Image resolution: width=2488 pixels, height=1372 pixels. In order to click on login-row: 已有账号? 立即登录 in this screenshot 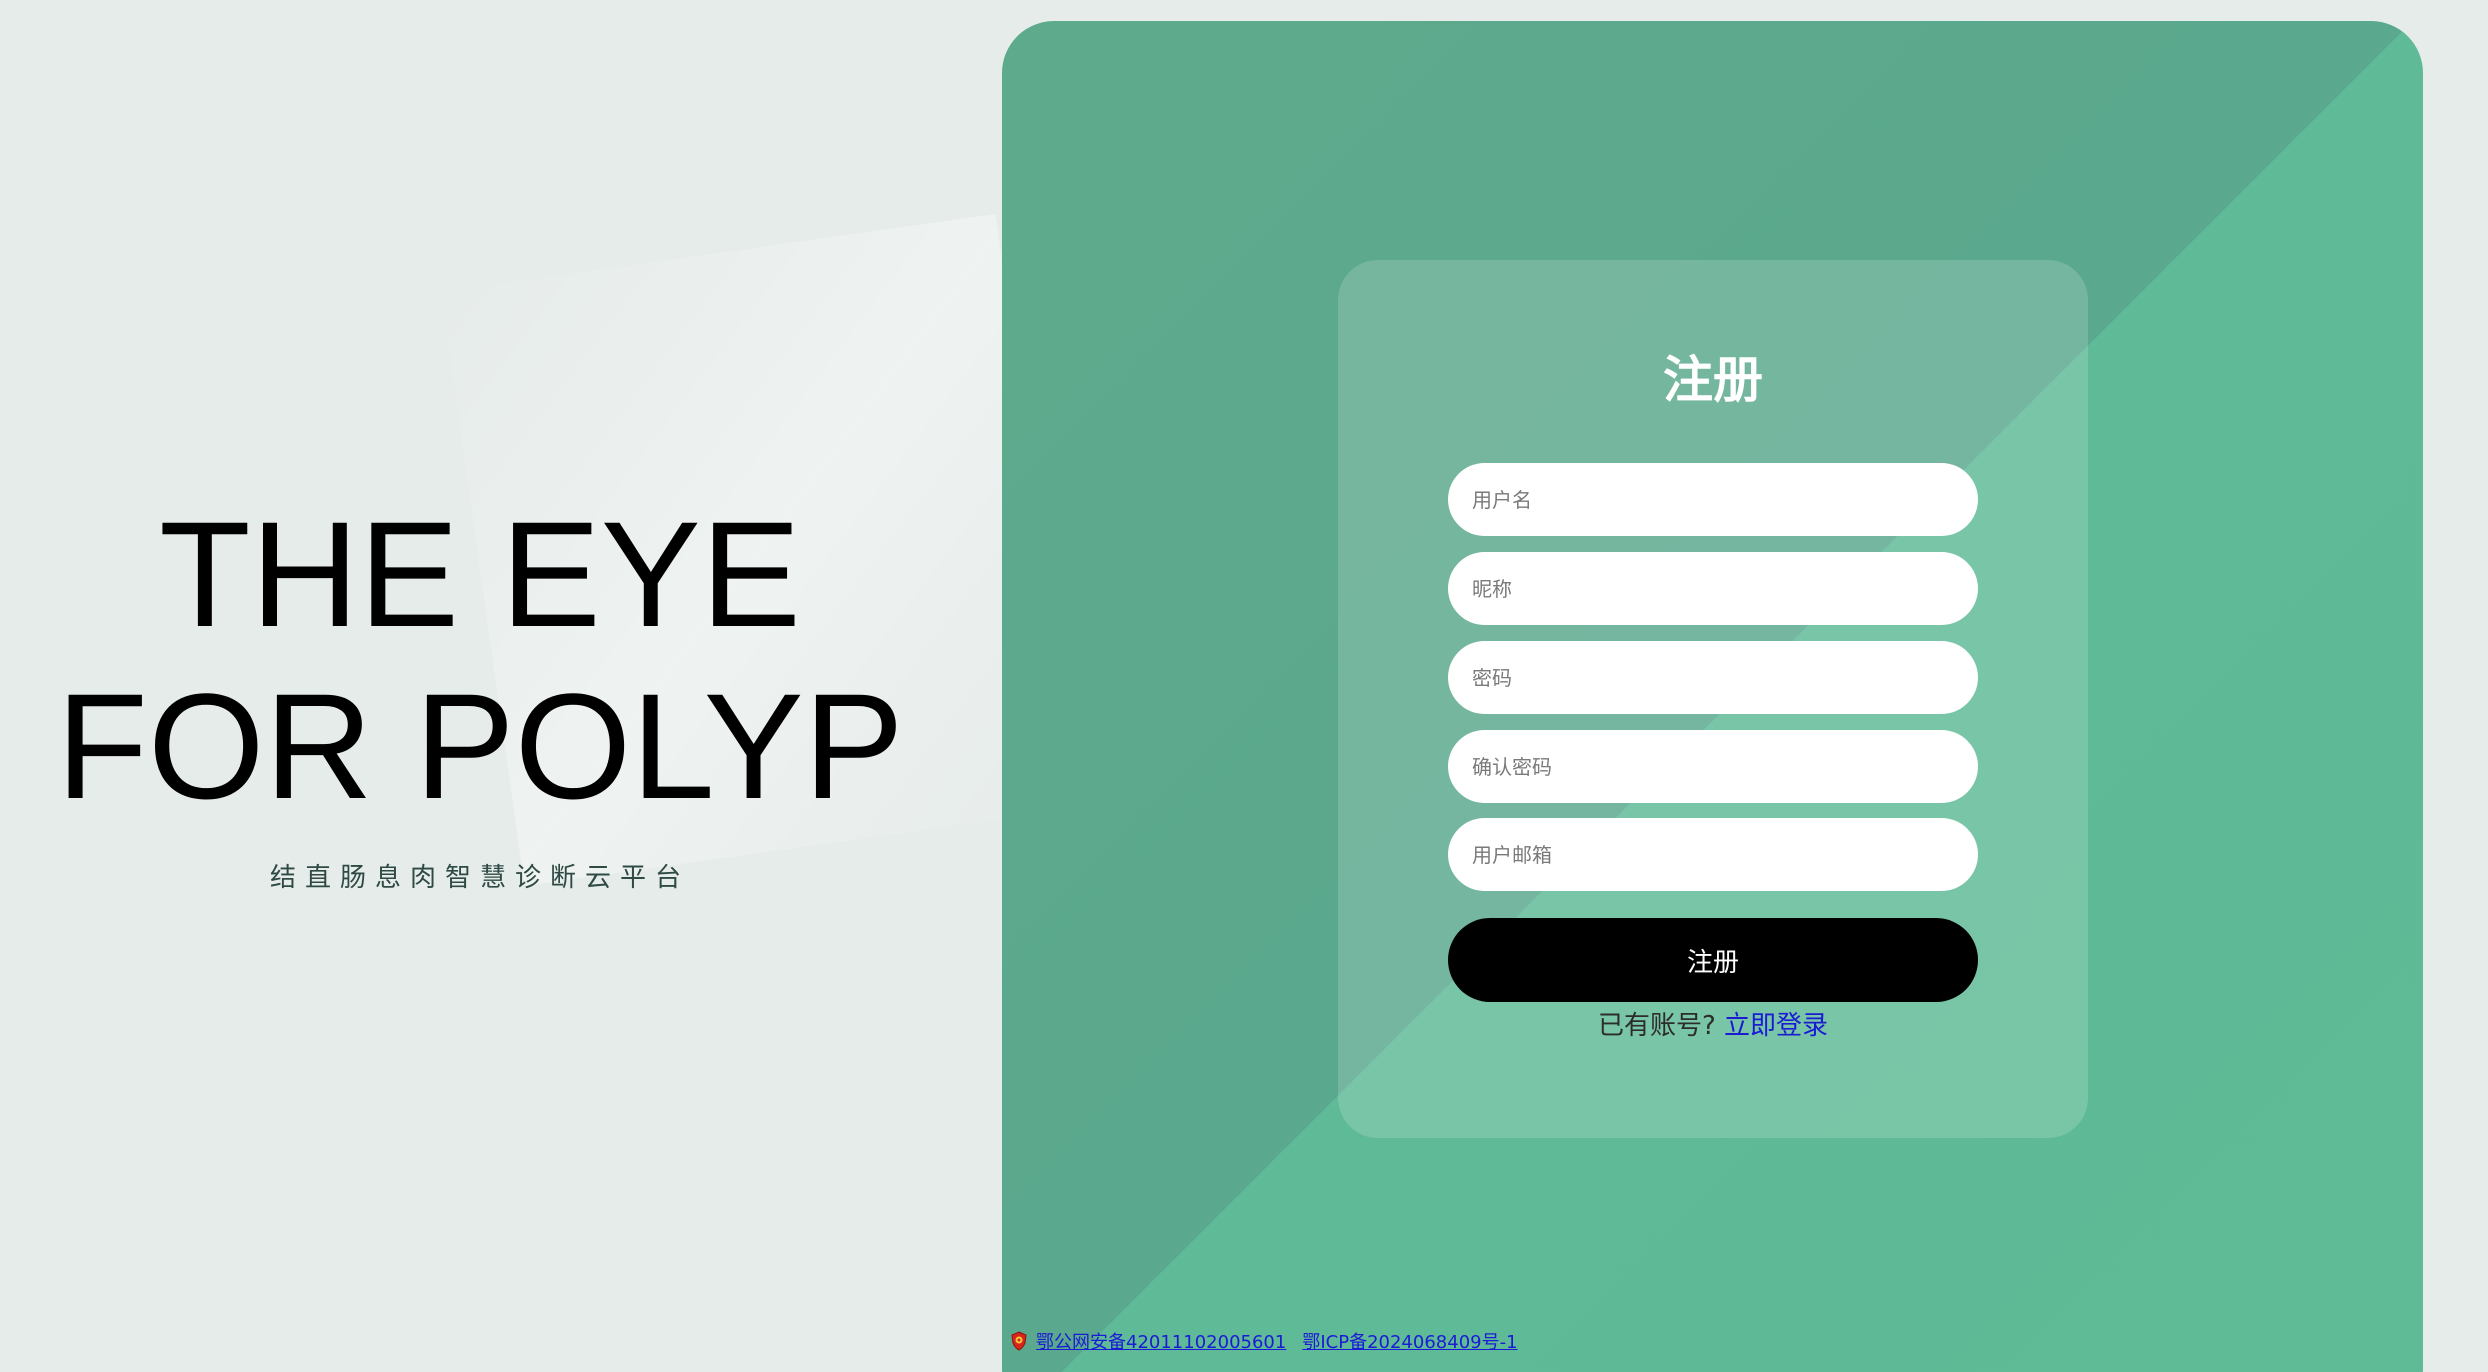, I will do `click(1713, 1026)`.